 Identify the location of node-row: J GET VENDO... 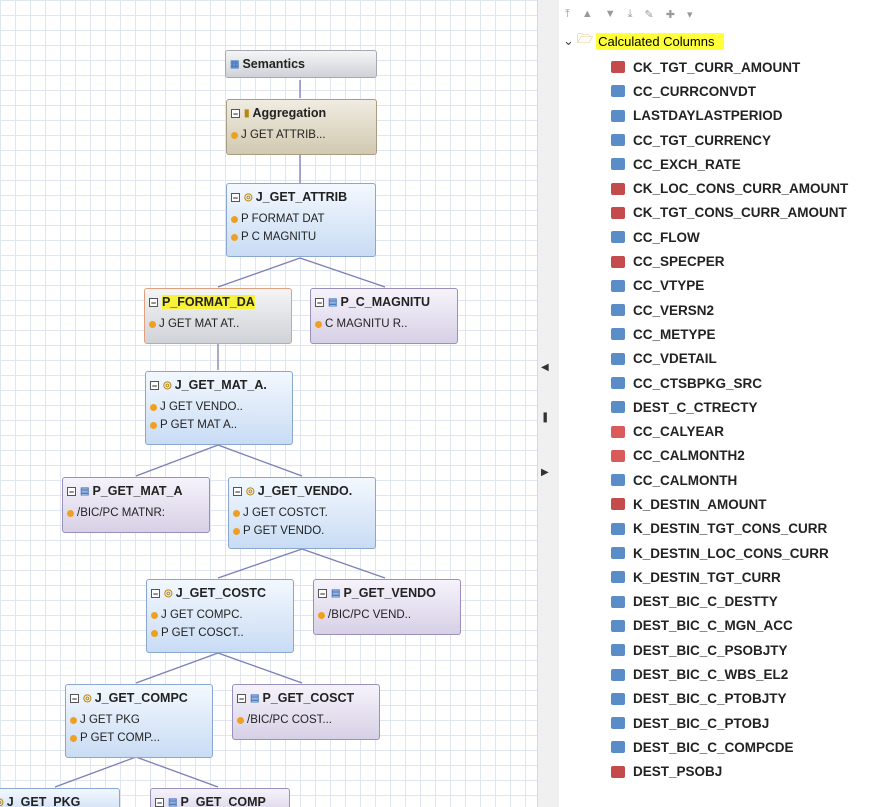
(201, 407).